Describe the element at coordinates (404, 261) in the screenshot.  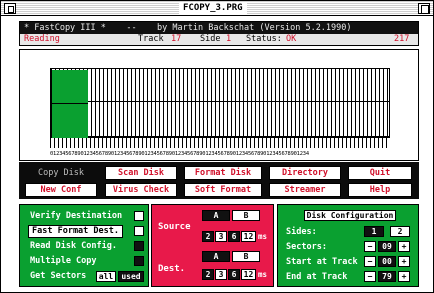
I see `start-track-plus-button: +` at that location.